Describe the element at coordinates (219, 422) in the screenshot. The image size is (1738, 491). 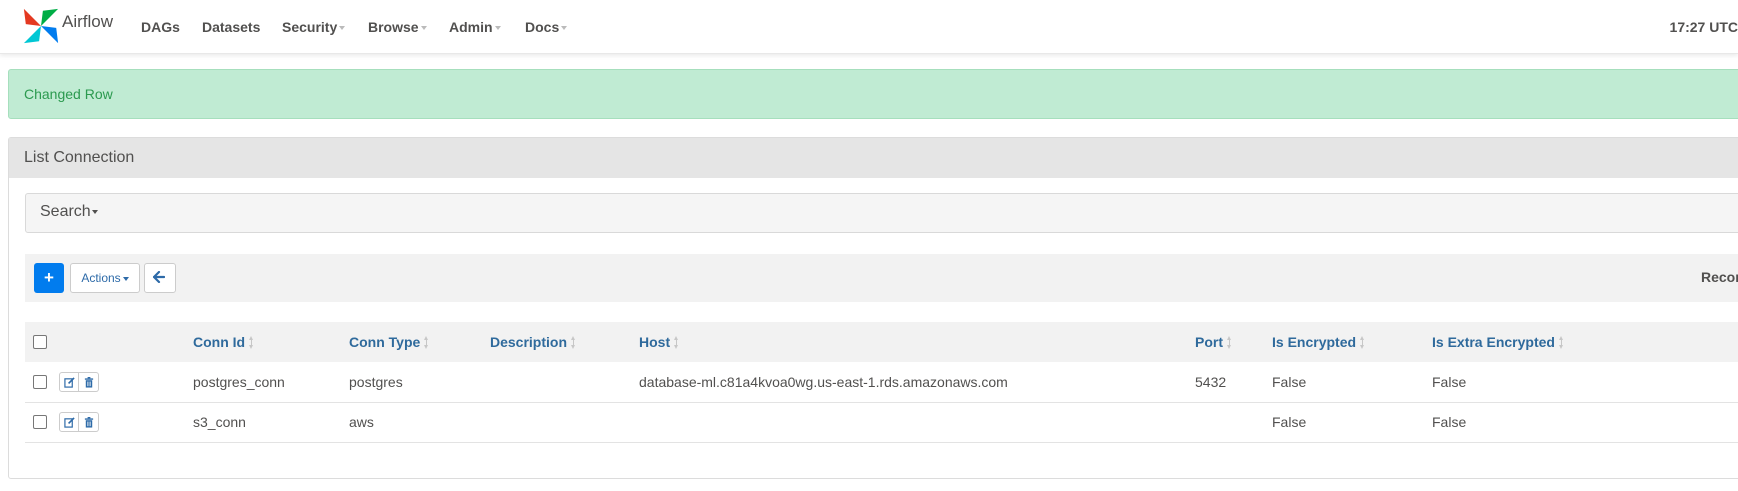
I see `cell-conn-id: s3_conn` at that location.